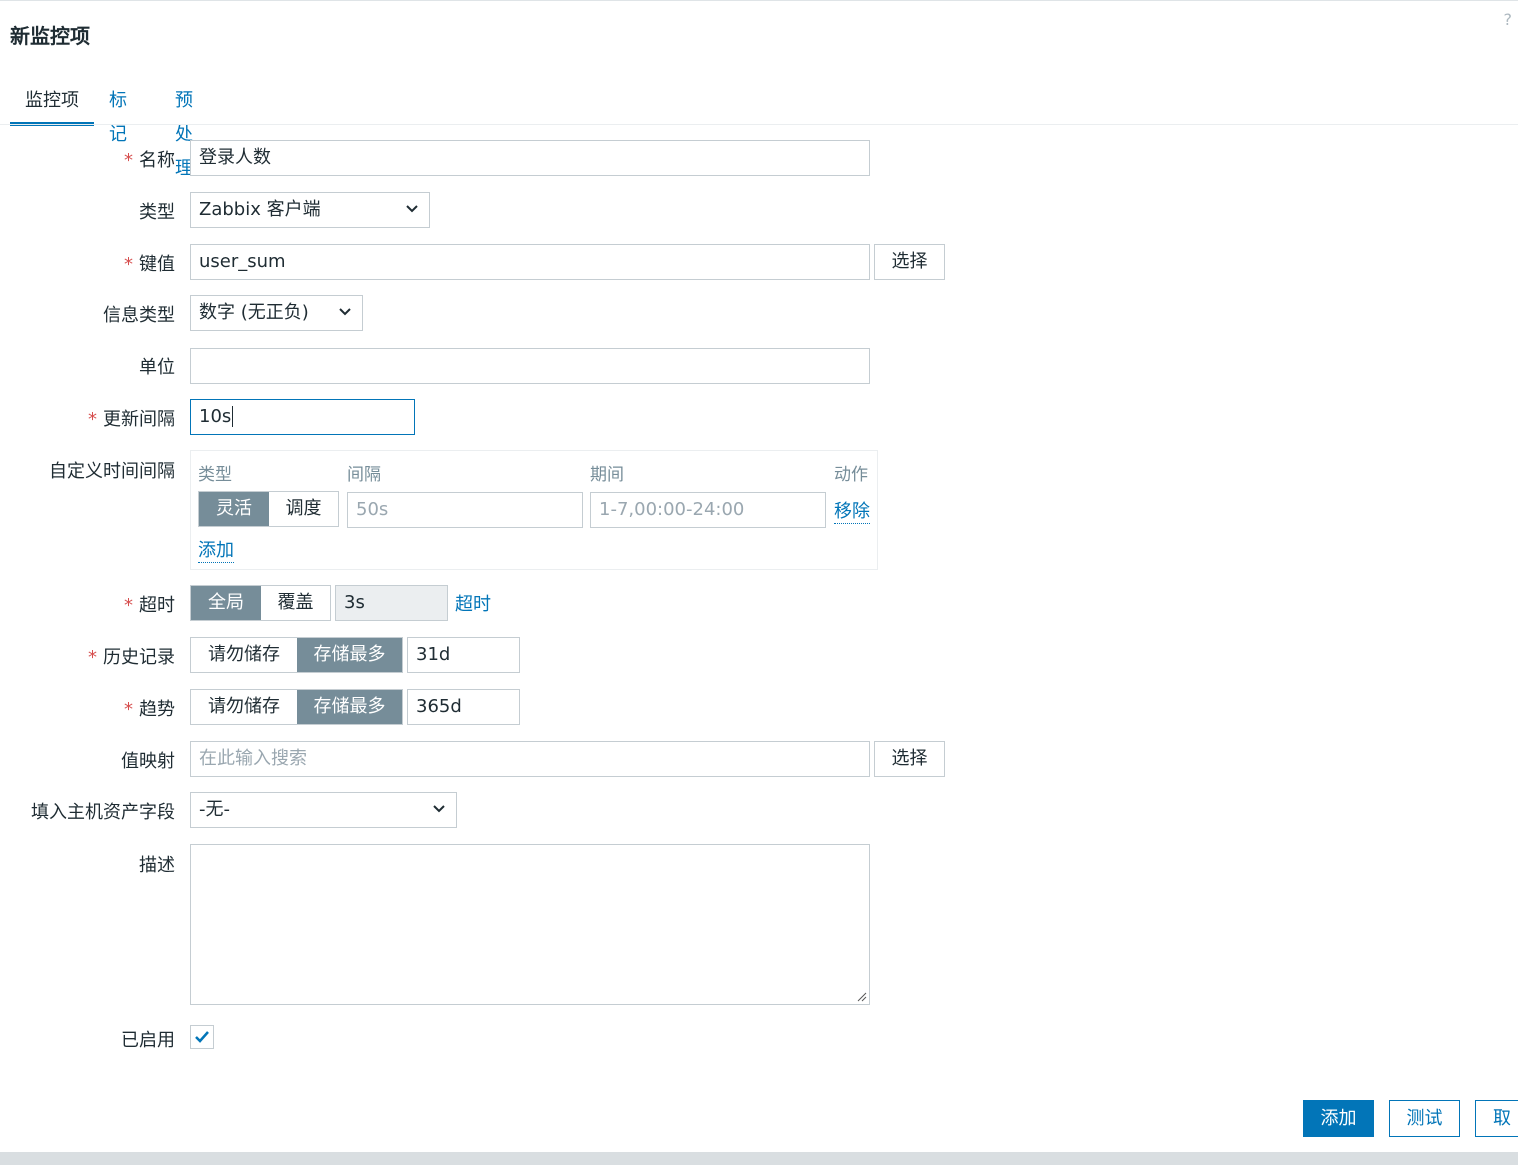 This screenshot has height=1165, width=1518. I want to click on tabs-divider, so click(759, 124).